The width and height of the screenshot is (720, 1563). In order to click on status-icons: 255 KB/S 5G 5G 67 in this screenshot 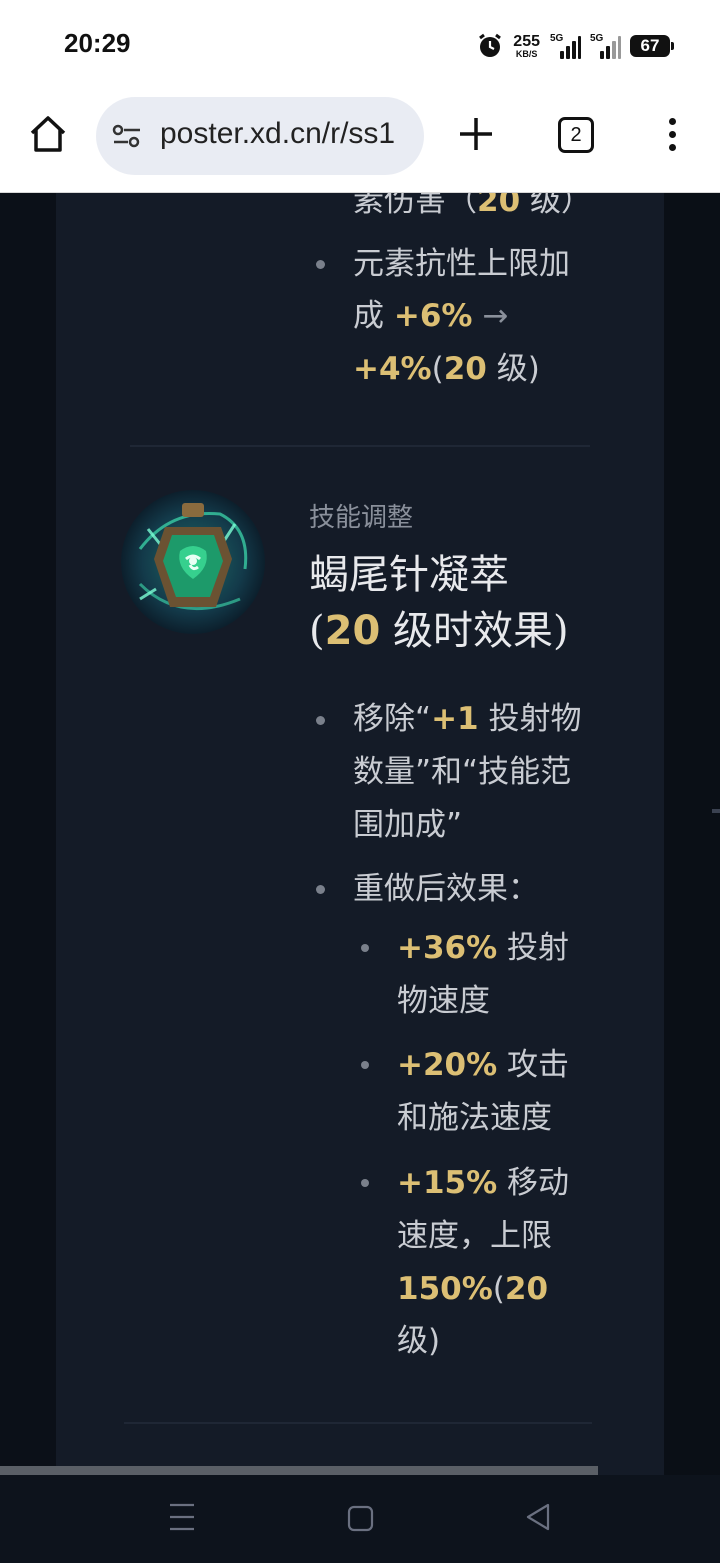, I will do `click(575, 46)`.